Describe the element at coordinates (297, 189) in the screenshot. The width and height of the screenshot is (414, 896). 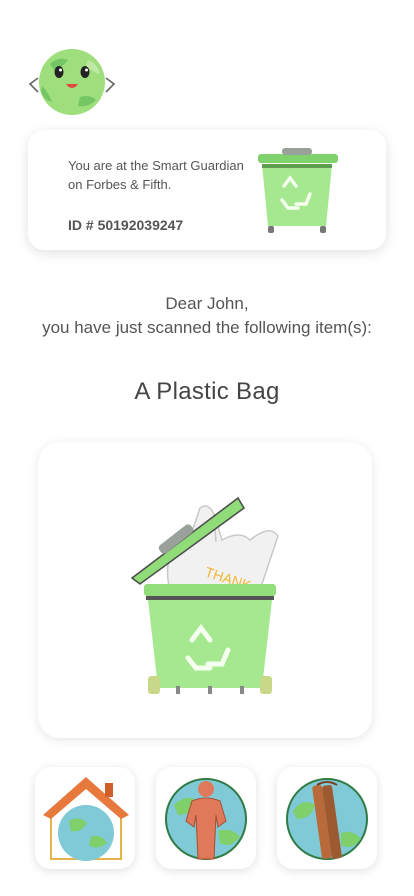
I see `recycling-bin-icon` at that location.